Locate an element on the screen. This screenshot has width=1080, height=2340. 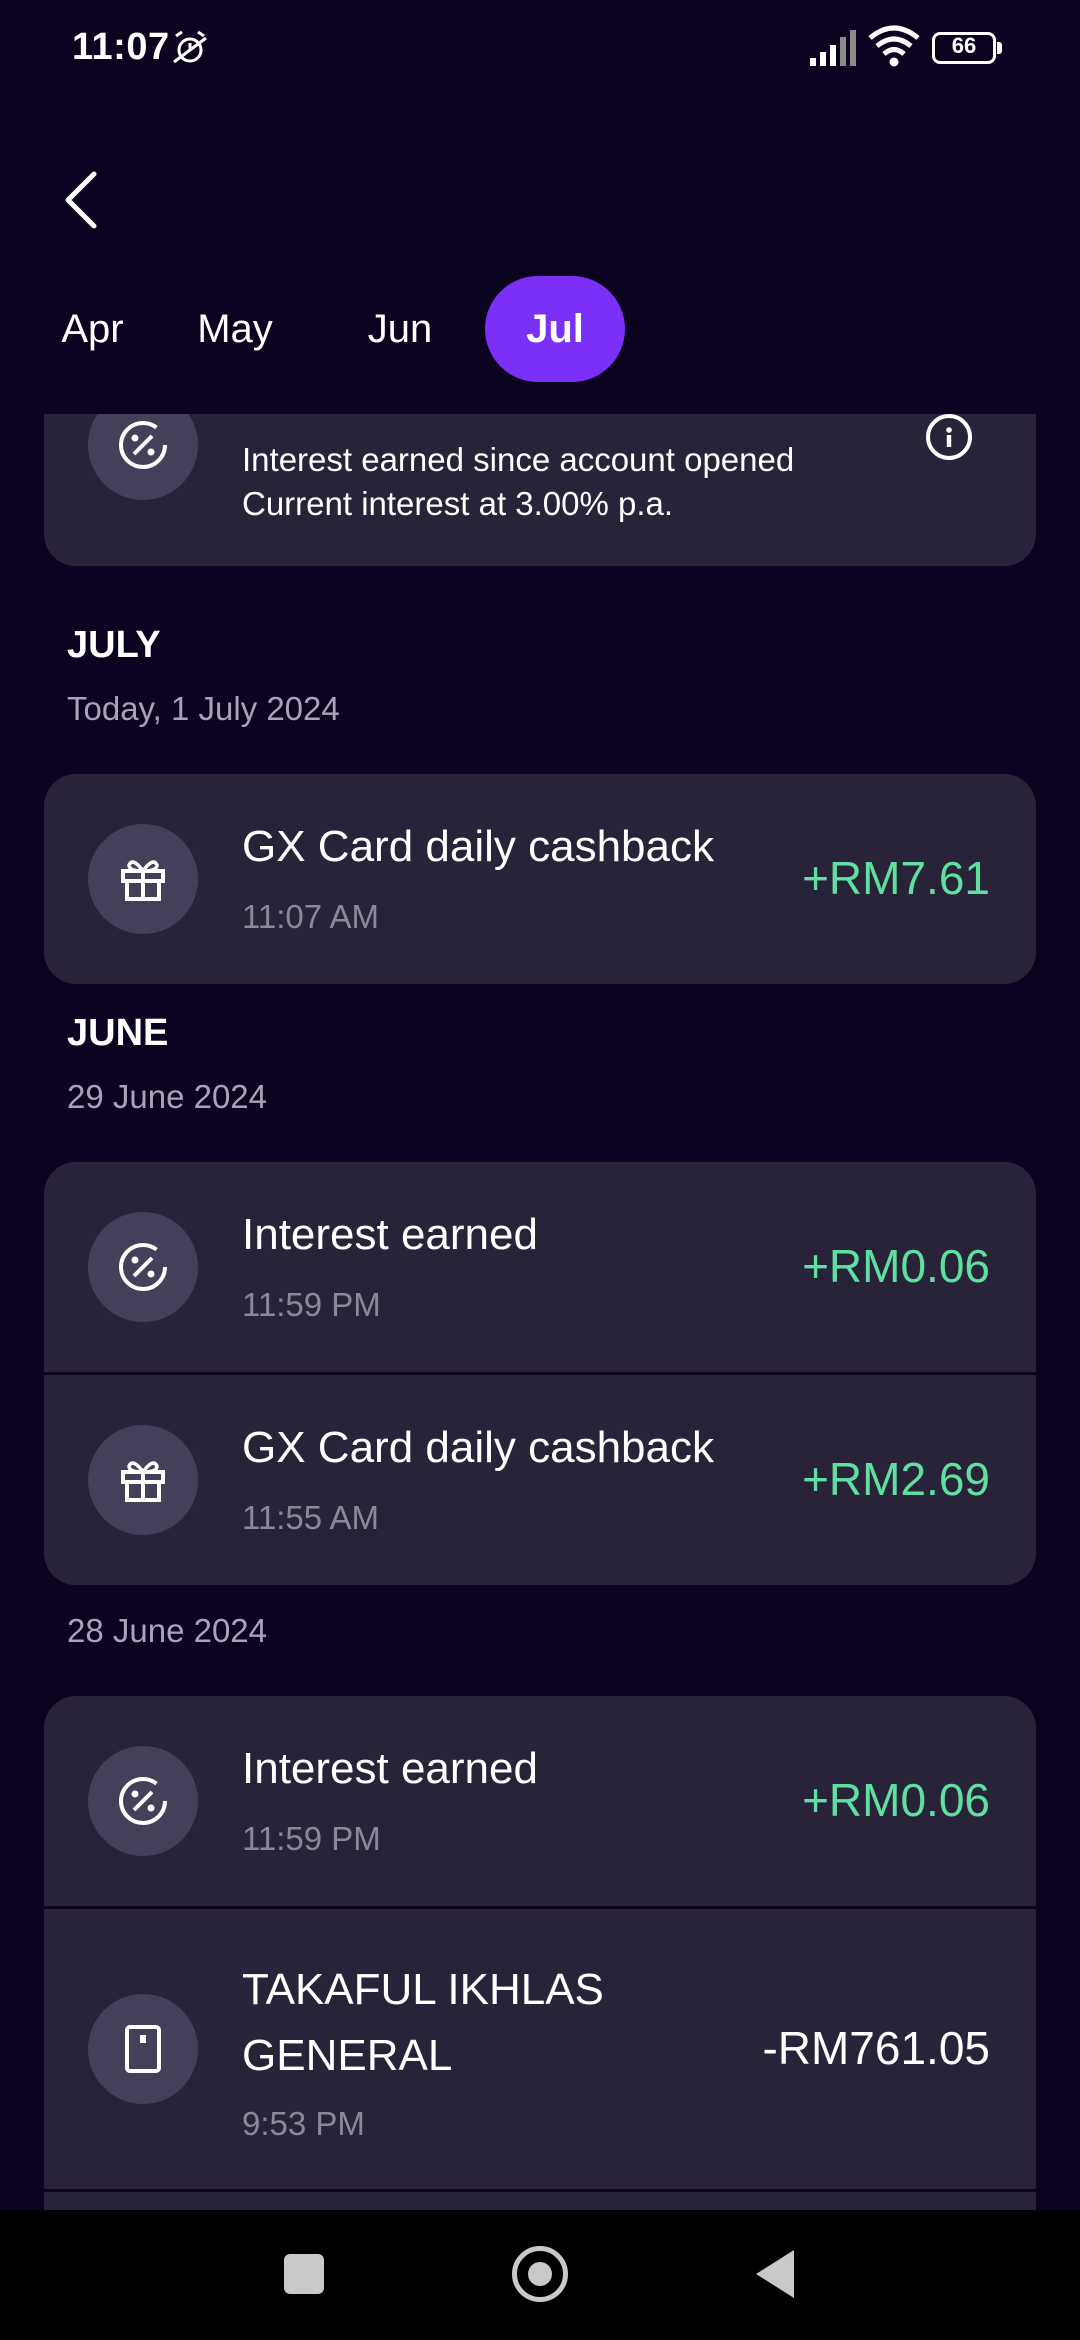
transaction-title: TAKAFUL IKHLAS GENERAL is located at coordinates (423, 2022).